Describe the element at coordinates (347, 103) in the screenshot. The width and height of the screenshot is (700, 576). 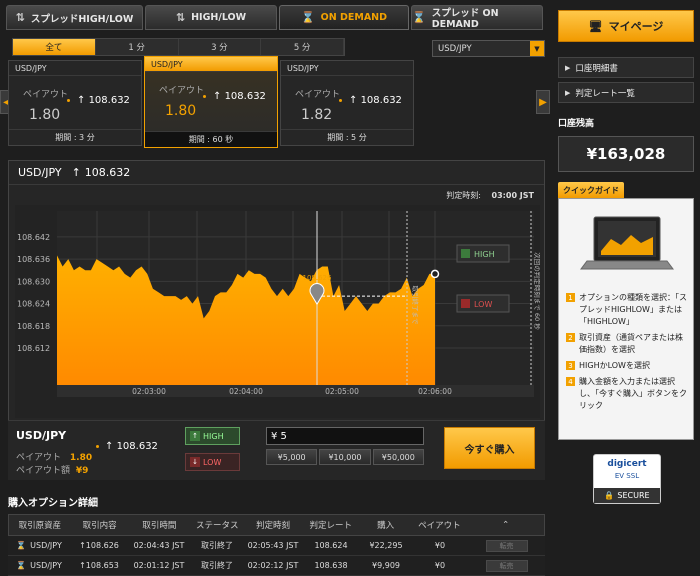
I see `option-card-5min: USD/JPY ペイアウト ↑ 108.632 1.82 期間 : 5 分` at that location.